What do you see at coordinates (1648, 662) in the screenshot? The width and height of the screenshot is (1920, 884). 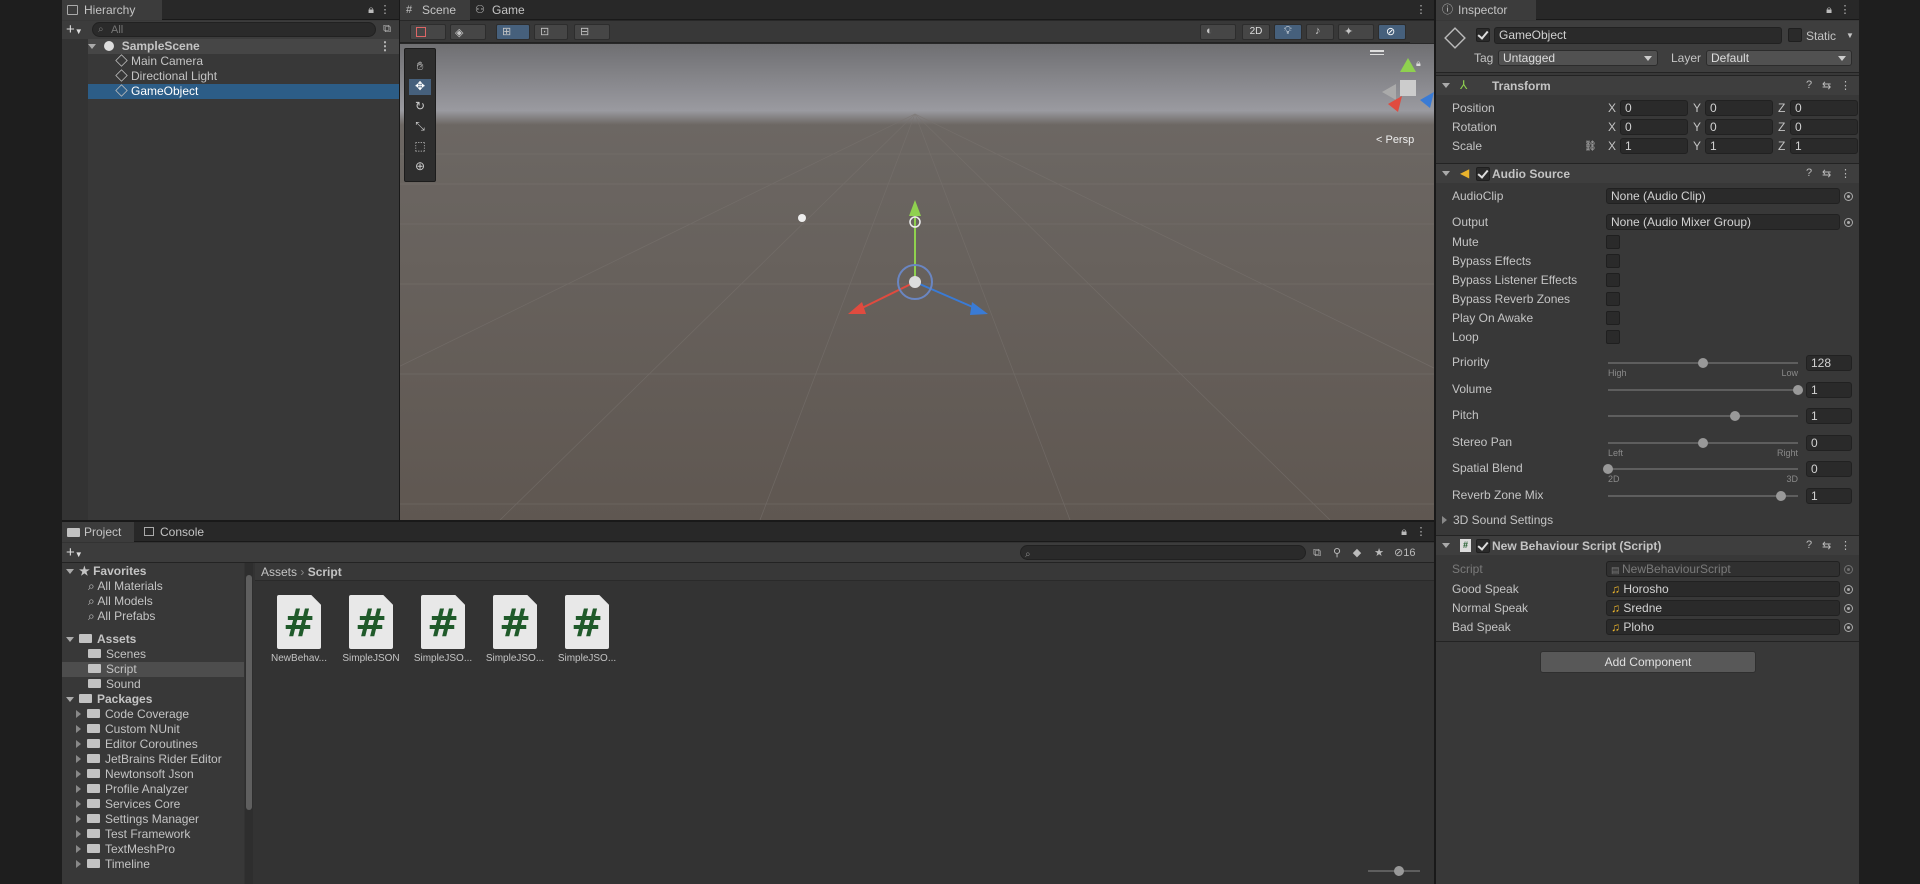 I see `add-component-button: Add Component` at bounding box center [1648, 662].